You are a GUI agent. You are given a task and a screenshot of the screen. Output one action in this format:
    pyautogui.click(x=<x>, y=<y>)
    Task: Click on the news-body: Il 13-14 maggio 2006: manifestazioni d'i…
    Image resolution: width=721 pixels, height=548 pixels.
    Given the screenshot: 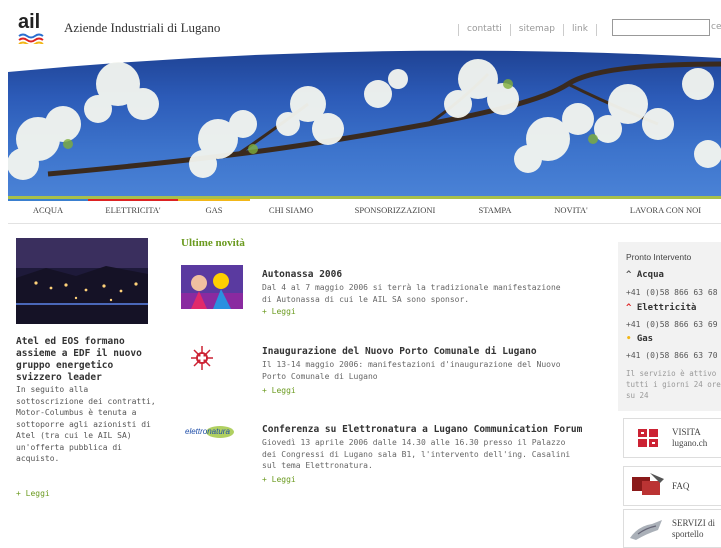 What is the action you would take?
    pyautogui.click(x=411, y=370)
    